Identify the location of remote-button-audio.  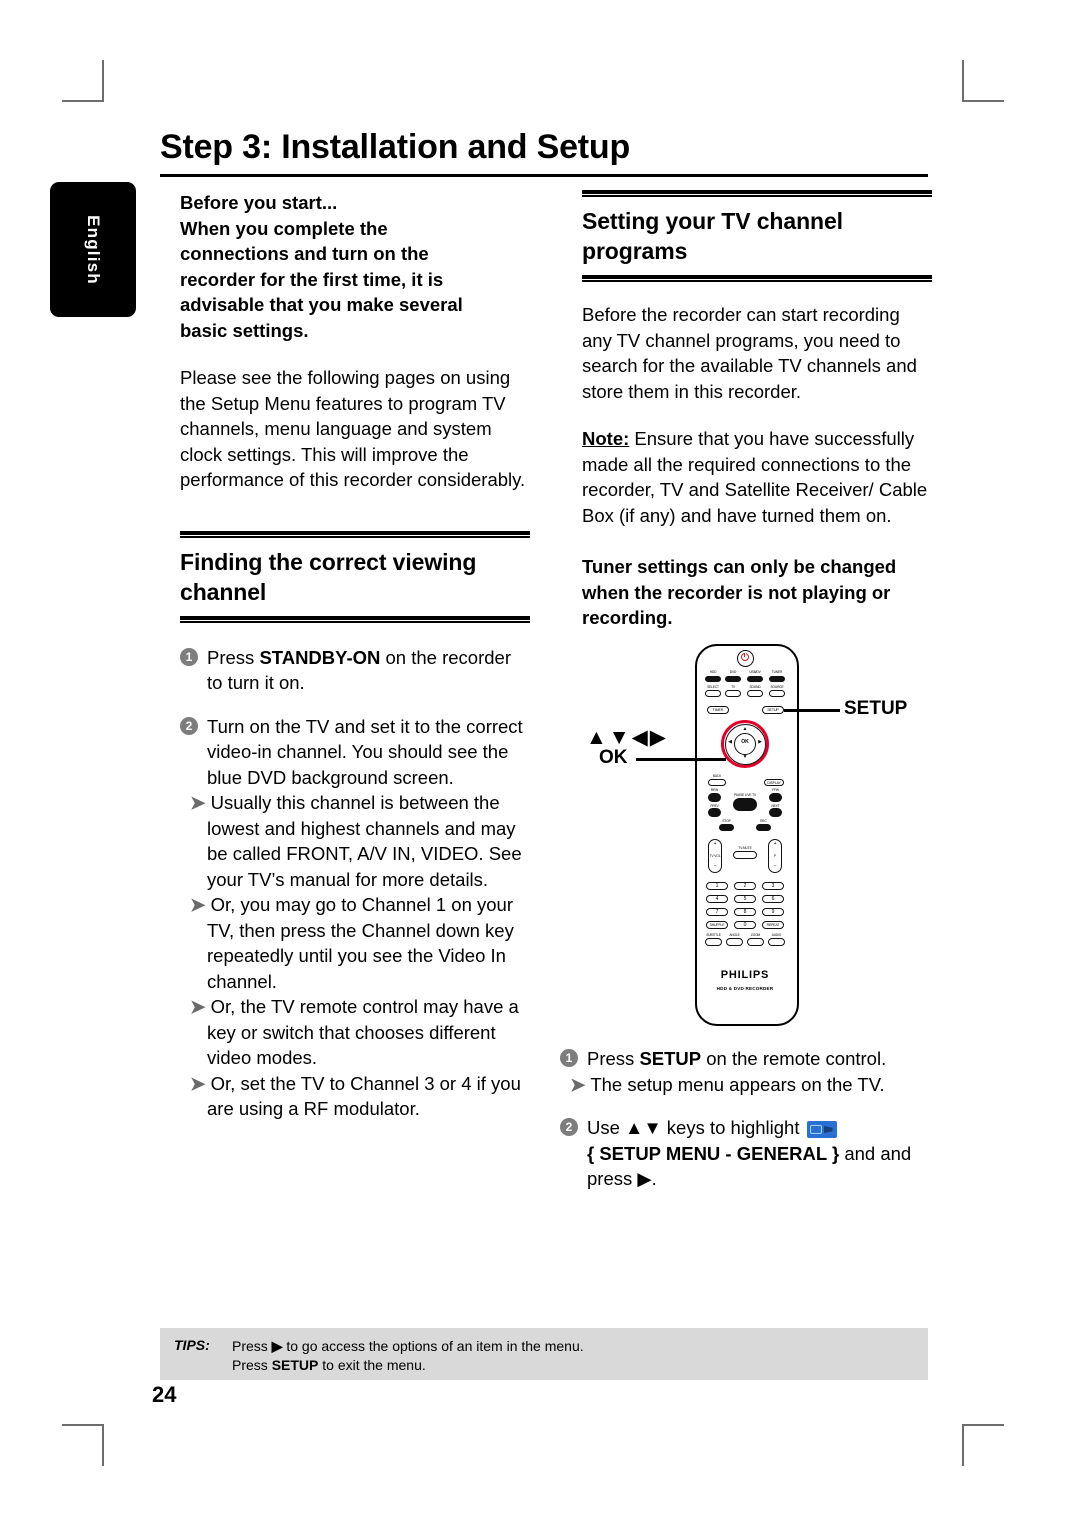
(776, 942).